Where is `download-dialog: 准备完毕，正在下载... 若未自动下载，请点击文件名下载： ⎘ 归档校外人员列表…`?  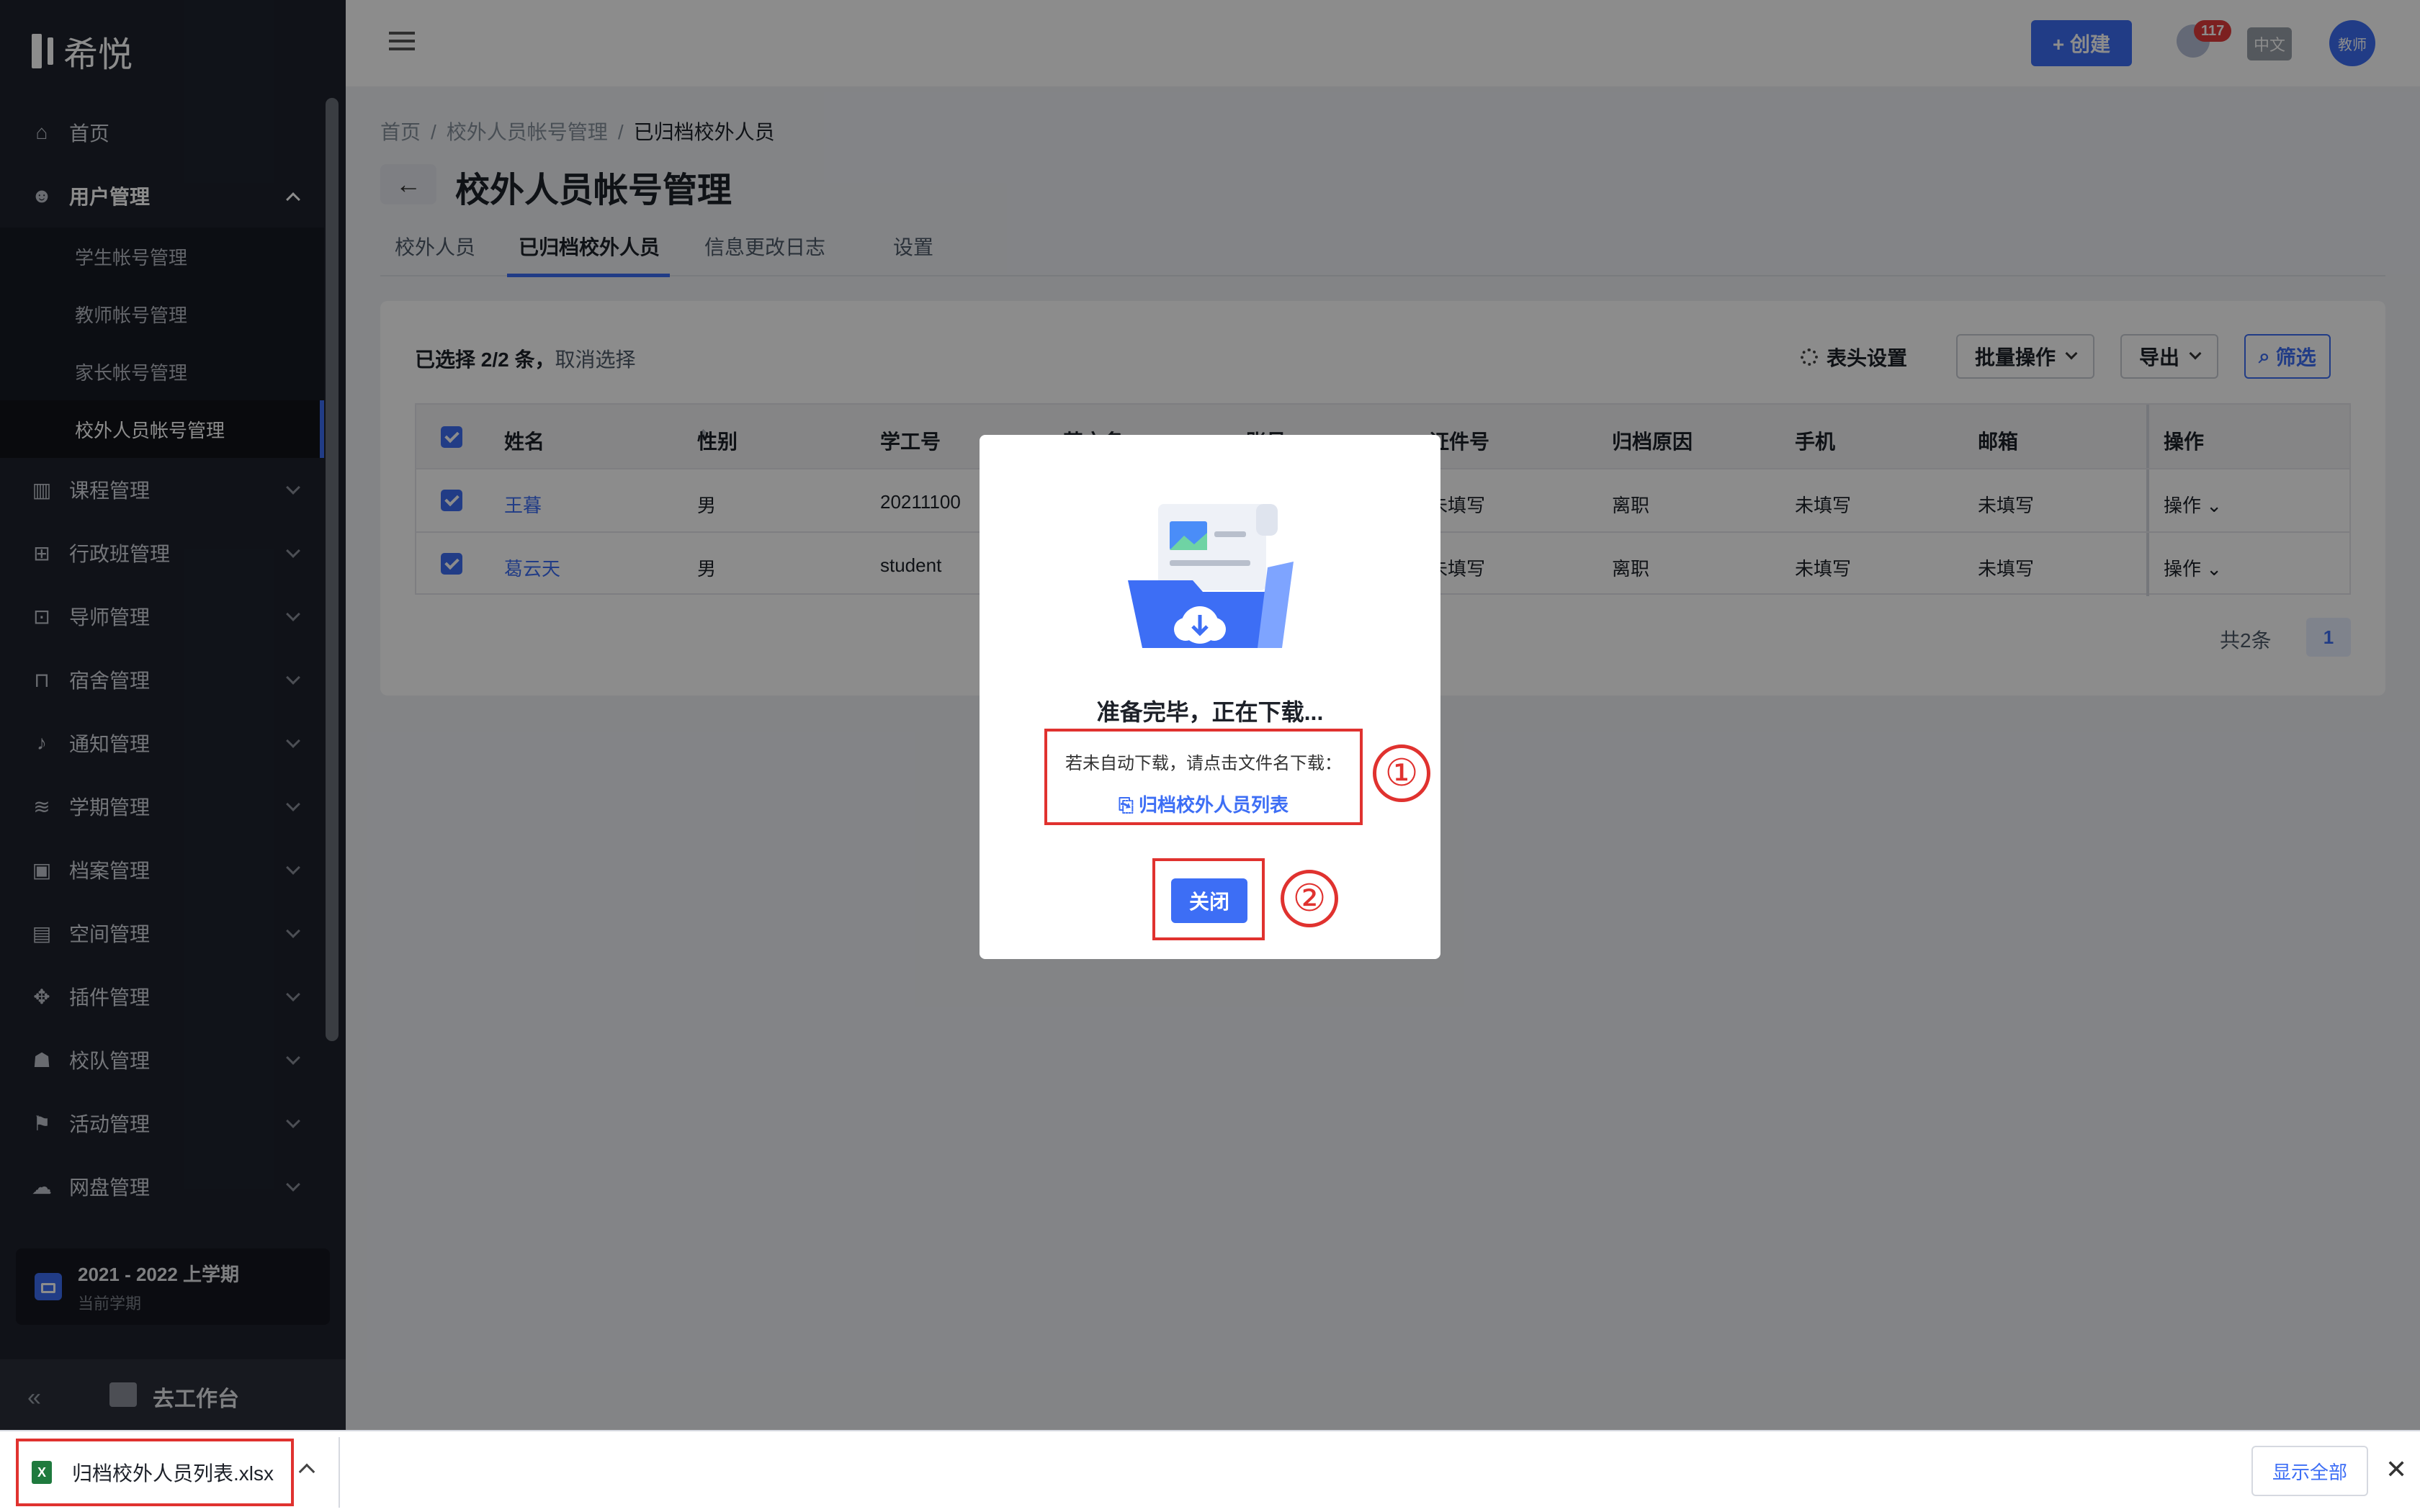
download-dialog: 准备完毕，正在下载... 若未自动下载，请点击文件名下载： ⎘ 归档校外人员列表… is located at coordinates (1210, 697).